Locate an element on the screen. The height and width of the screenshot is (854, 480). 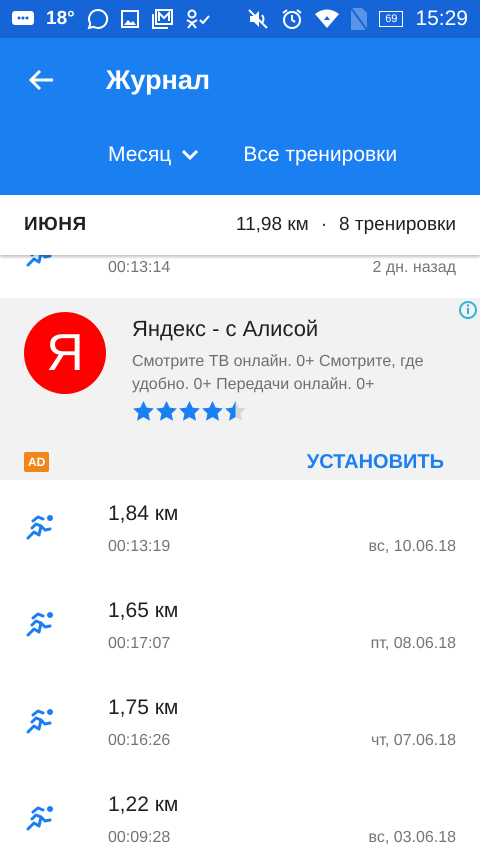
screen-title: Журнал is located at coordinates (158, 80).